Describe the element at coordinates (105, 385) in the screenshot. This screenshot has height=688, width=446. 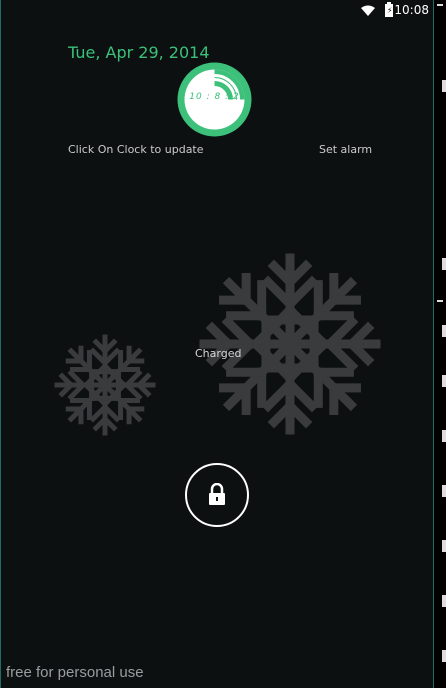
I see `snowflake-small-icon` at that location.